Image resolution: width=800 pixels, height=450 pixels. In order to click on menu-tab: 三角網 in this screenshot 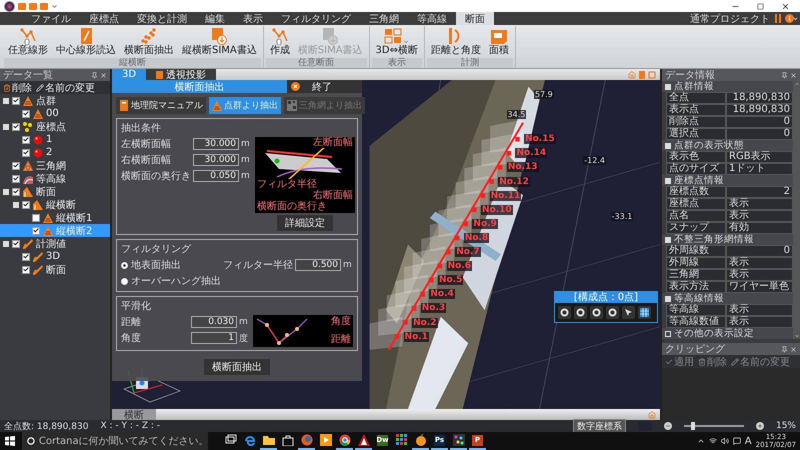, I will do `click(384, 18)`.